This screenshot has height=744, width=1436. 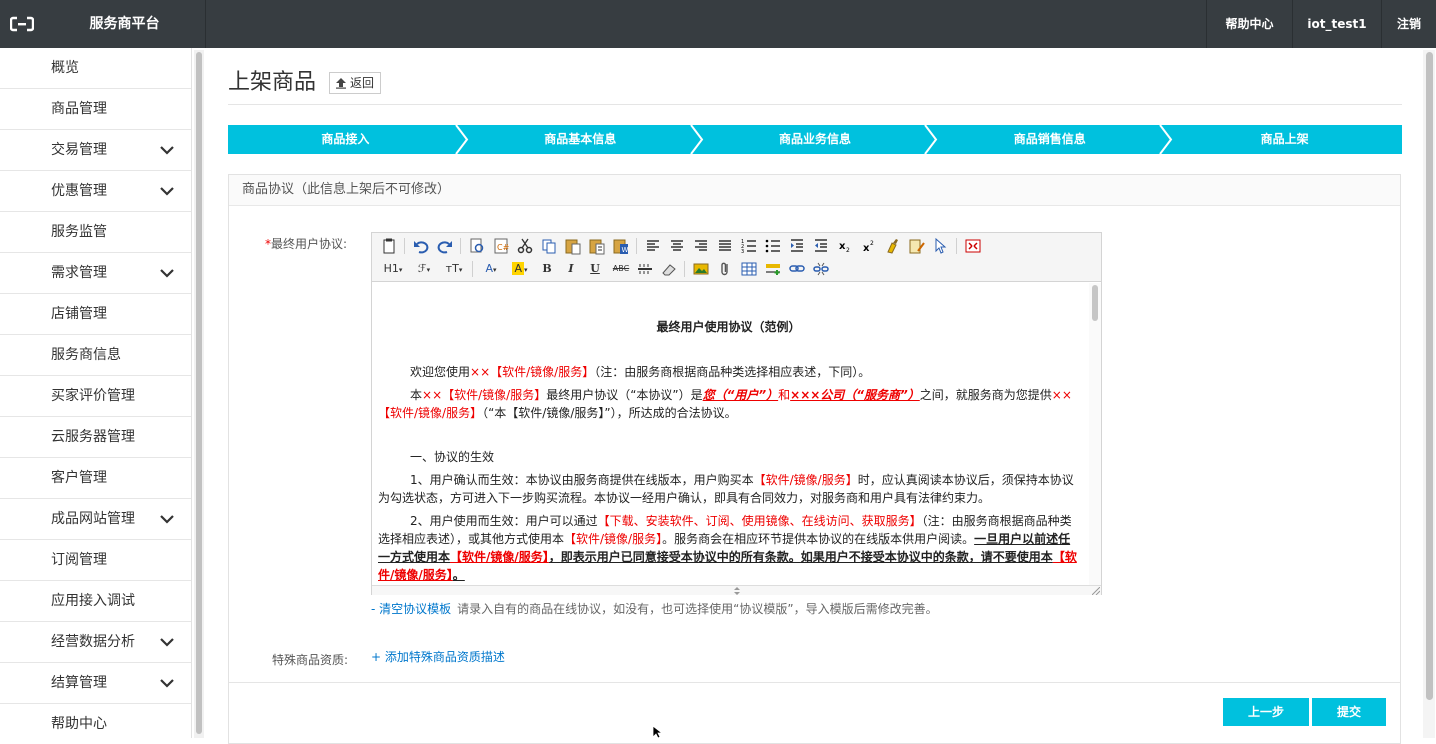 What do you see at coordinates (525, 246) in the screenshot?
I see `cut-icon` at bounding box center [525, 246].